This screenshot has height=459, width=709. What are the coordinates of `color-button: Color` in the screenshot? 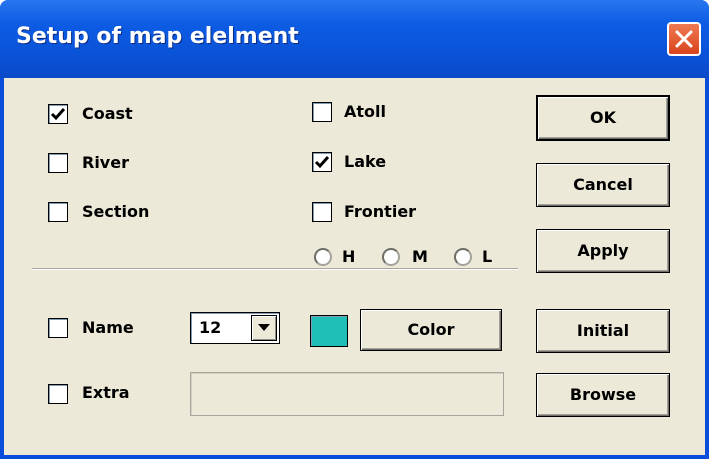 It's located at (431, 330).